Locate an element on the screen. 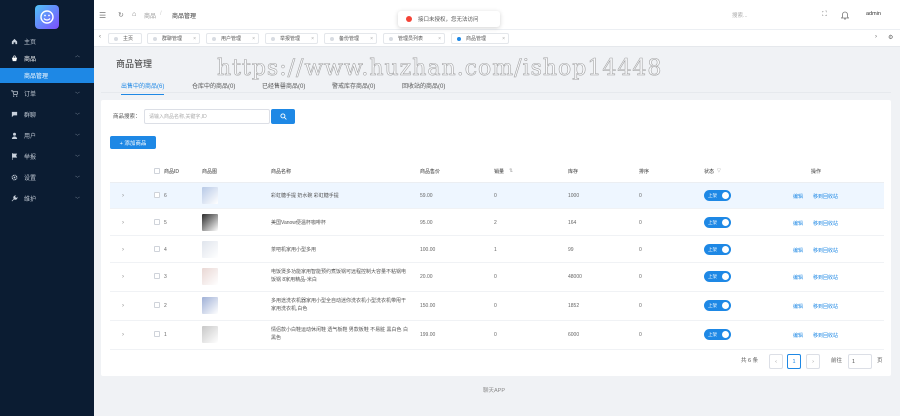  menu-toggle-icon: ☰ is located at coordinates (102, 15).